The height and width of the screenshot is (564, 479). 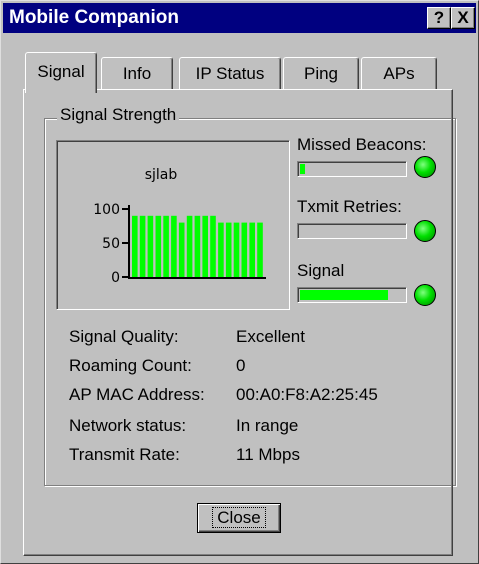 I want to click on window-title: Mobile Companion, so click(x=94, y=17).